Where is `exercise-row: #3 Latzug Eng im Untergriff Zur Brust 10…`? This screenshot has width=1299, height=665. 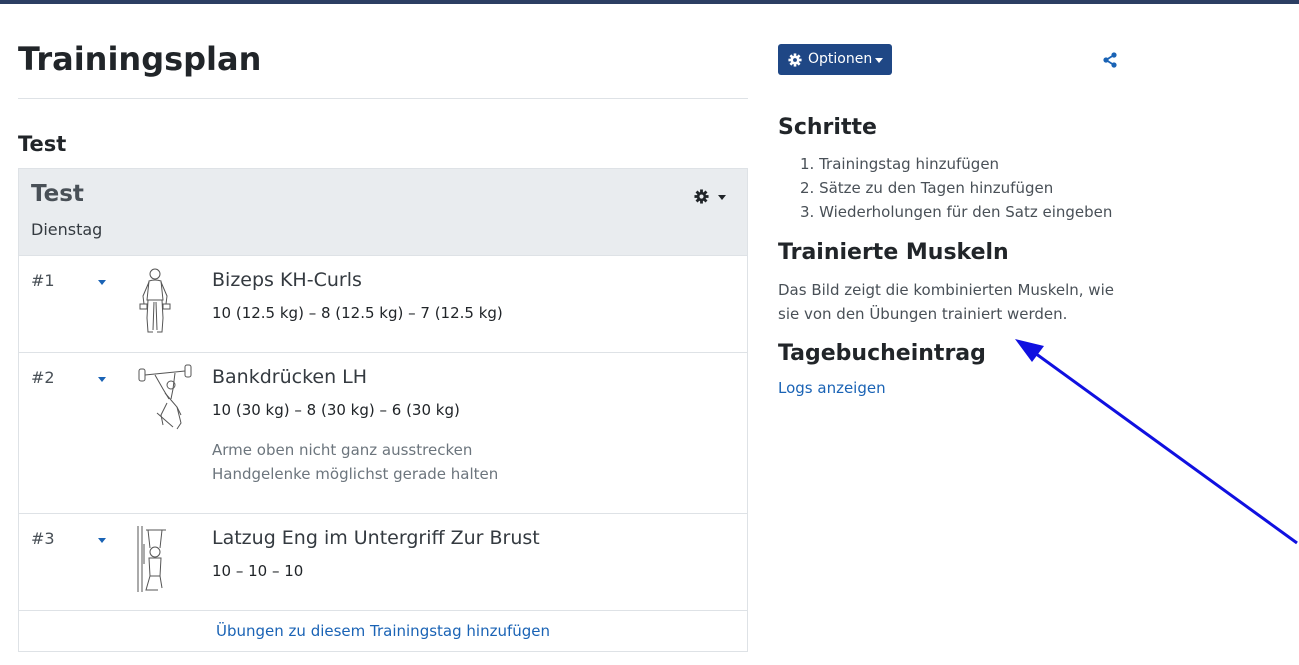 exercise-row: #3 Latzug Eng im Untergriff Zur Brust 10… is located at coordinates (383, 562).